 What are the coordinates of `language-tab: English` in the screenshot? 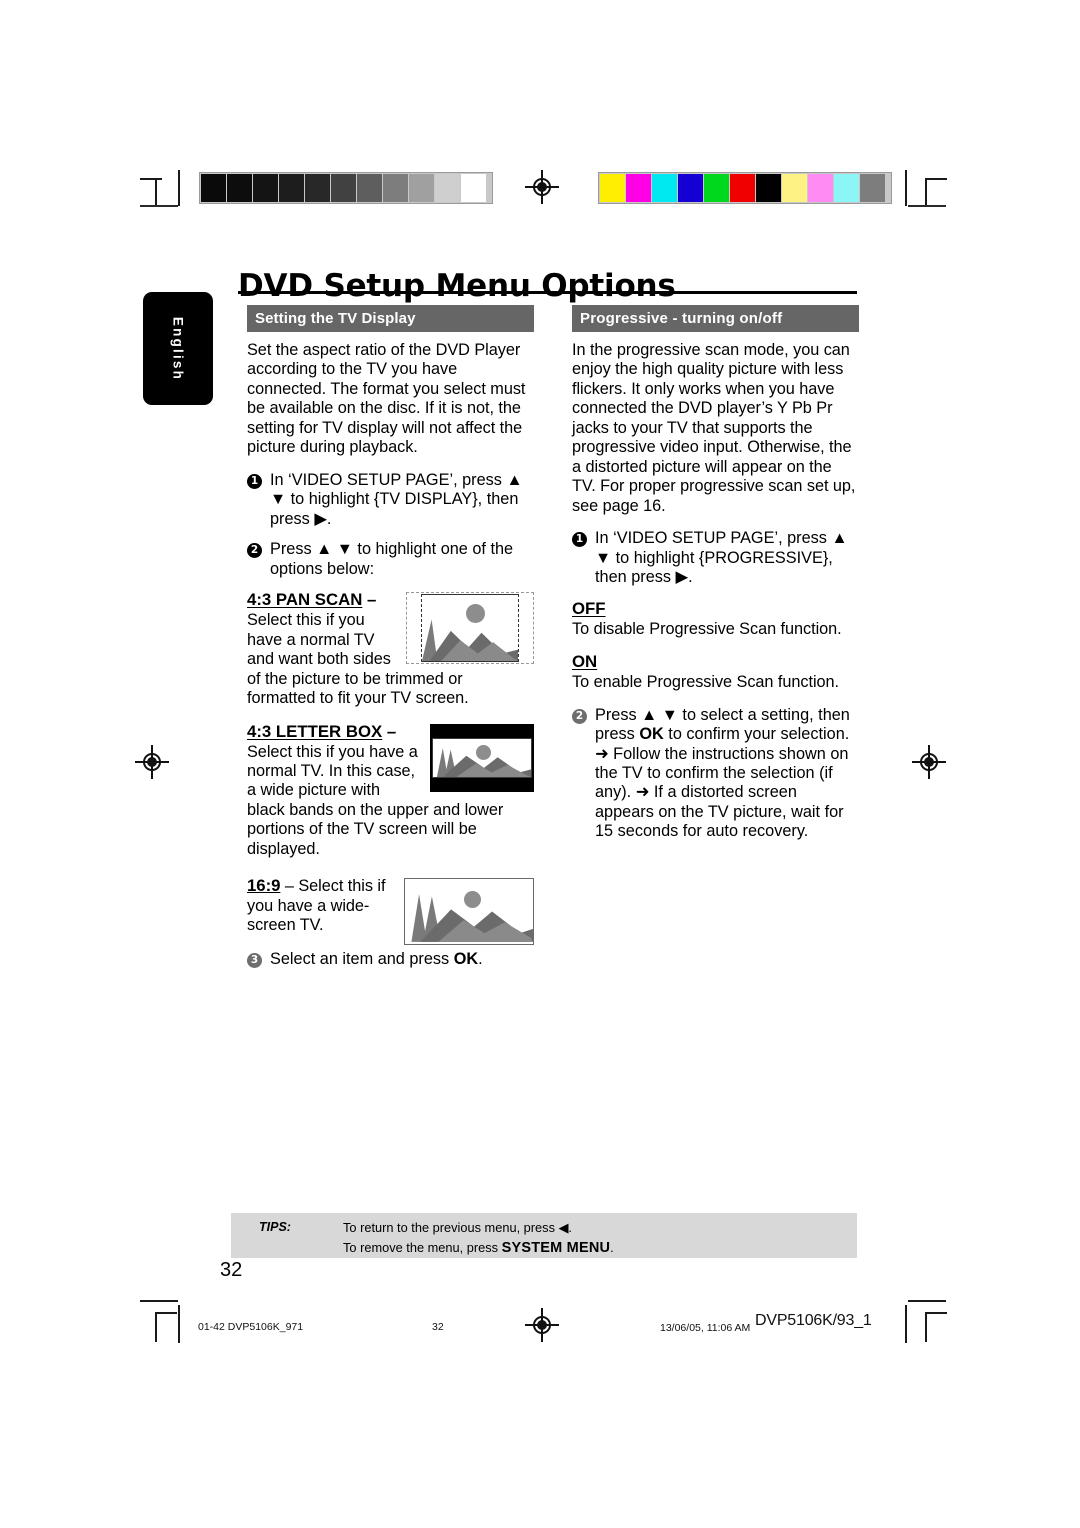 It's located at (178, 348).